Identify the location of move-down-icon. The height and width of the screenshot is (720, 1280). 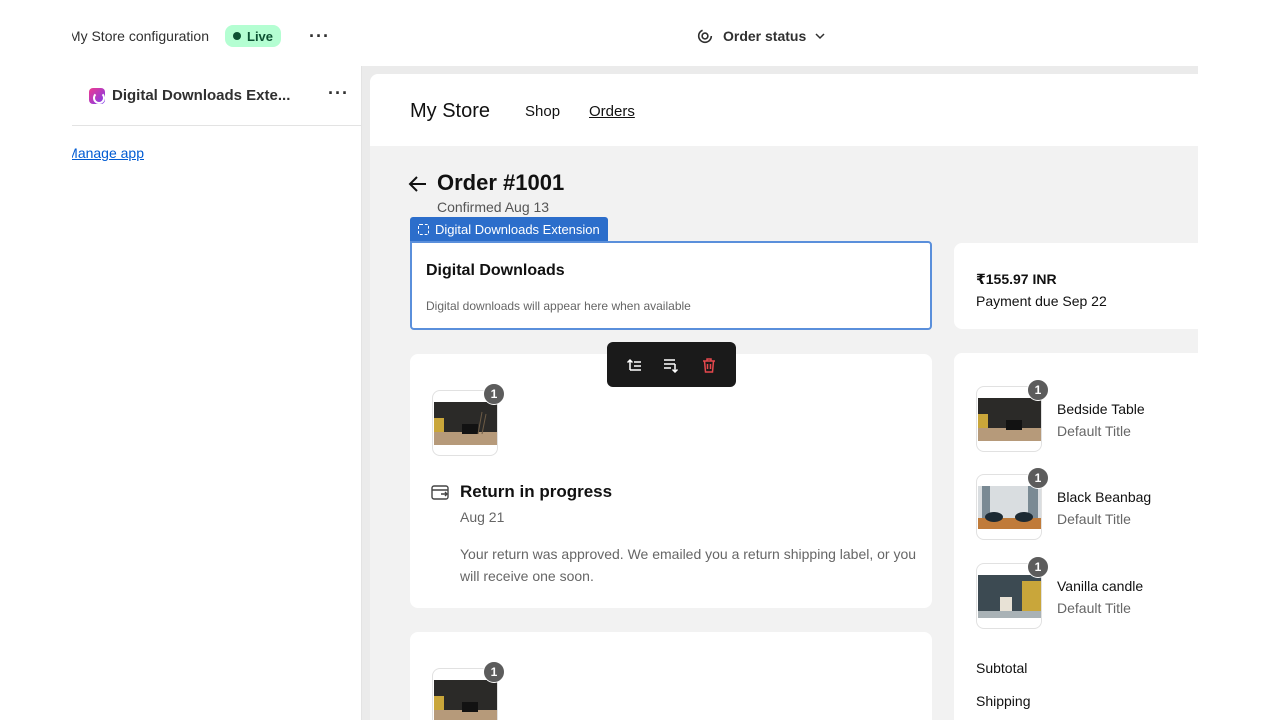
(671, 365).